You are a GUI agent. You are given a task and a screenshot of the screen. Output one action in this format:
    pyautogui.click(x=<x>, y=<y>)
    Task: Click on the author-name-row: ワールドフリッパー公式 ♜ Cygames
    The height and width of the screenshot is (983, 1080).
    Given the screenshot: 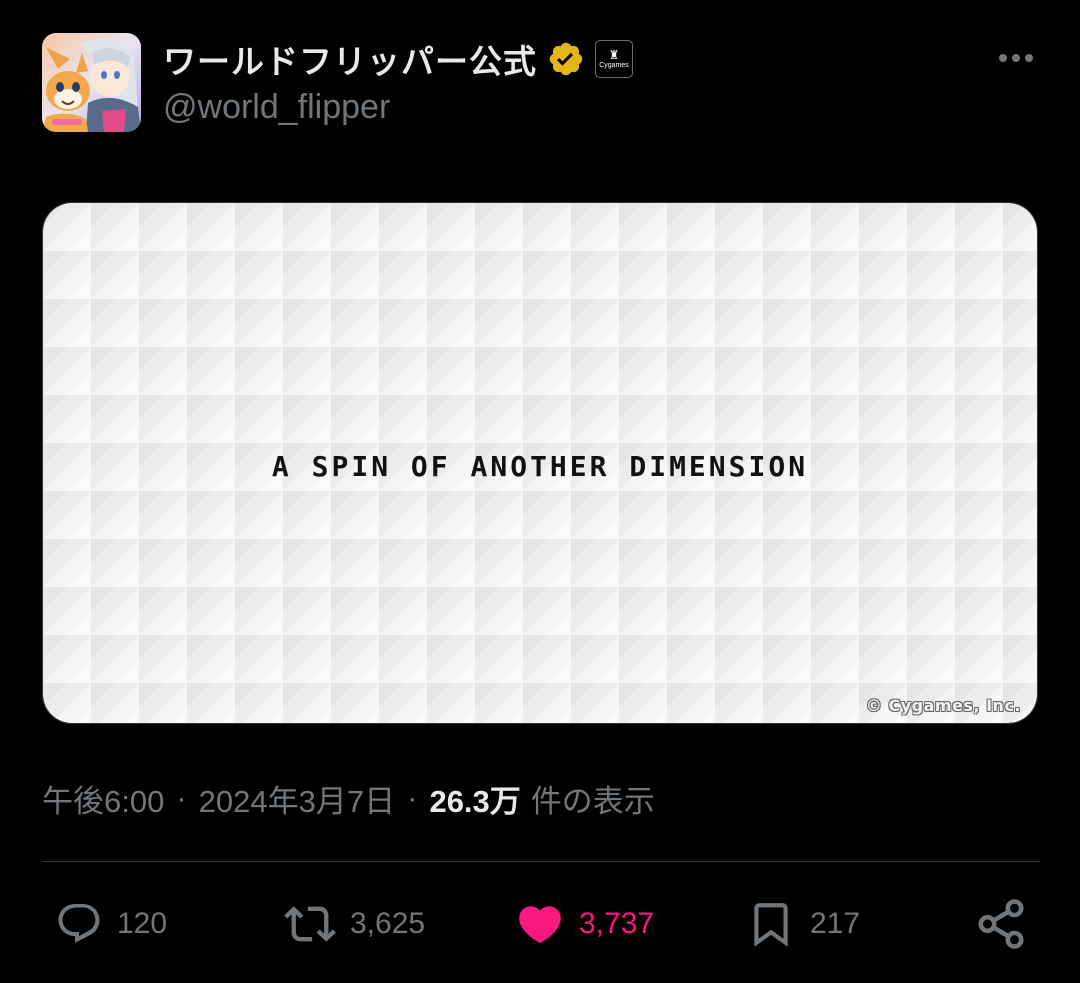 What is the action you would take?
    pyautogui.click(x=398, y=59)
    